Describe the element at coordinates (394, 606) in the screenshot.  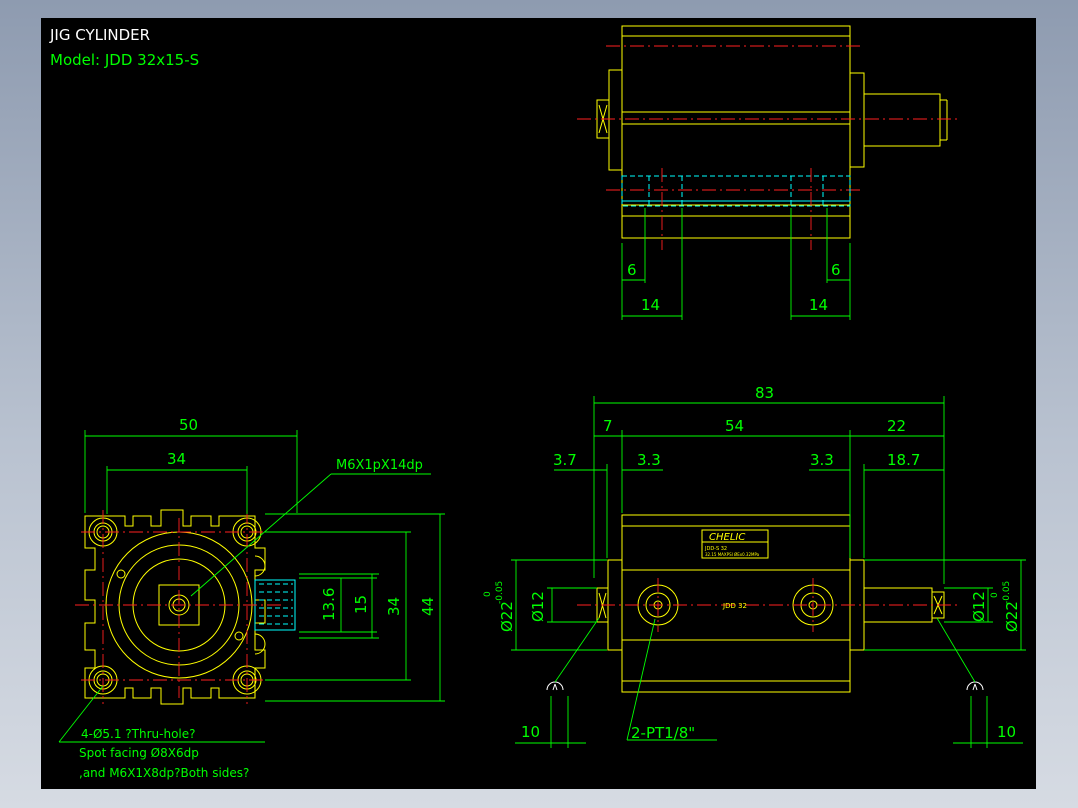
I see `dim-end-34-vertical: 34` at that location.